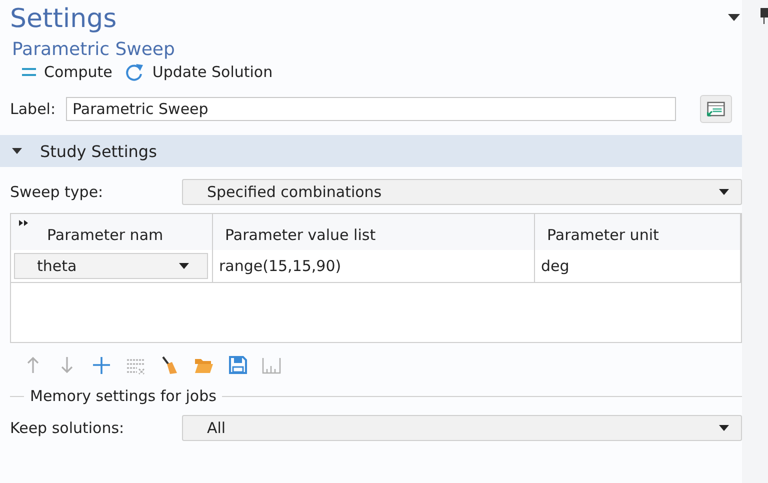 The image size is (768, 483). Describe the element at coordinates (67, 72) in the screenshot. I see `compute-button: Compute` at that location.